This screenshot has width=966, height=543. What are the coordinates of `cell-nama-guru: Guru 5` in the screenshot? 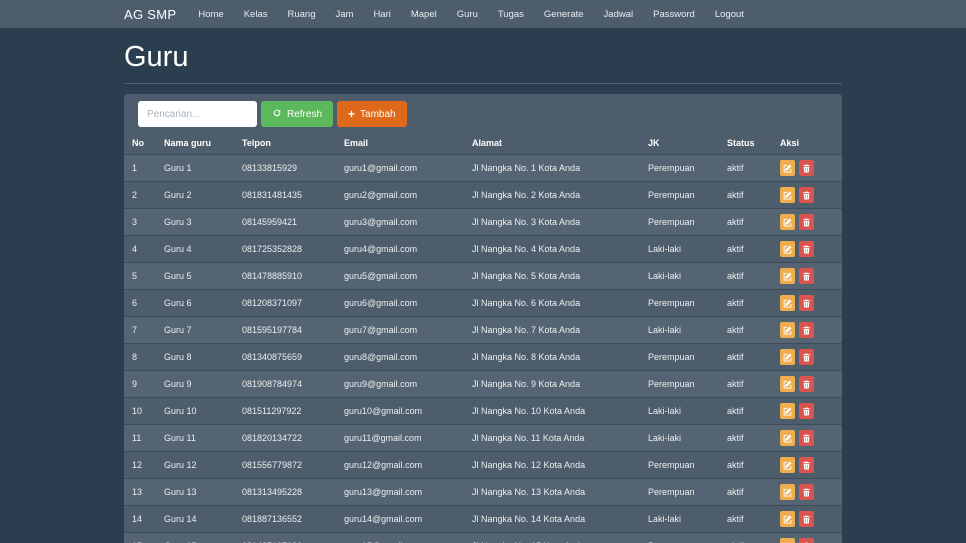 It's located at (195, 276).